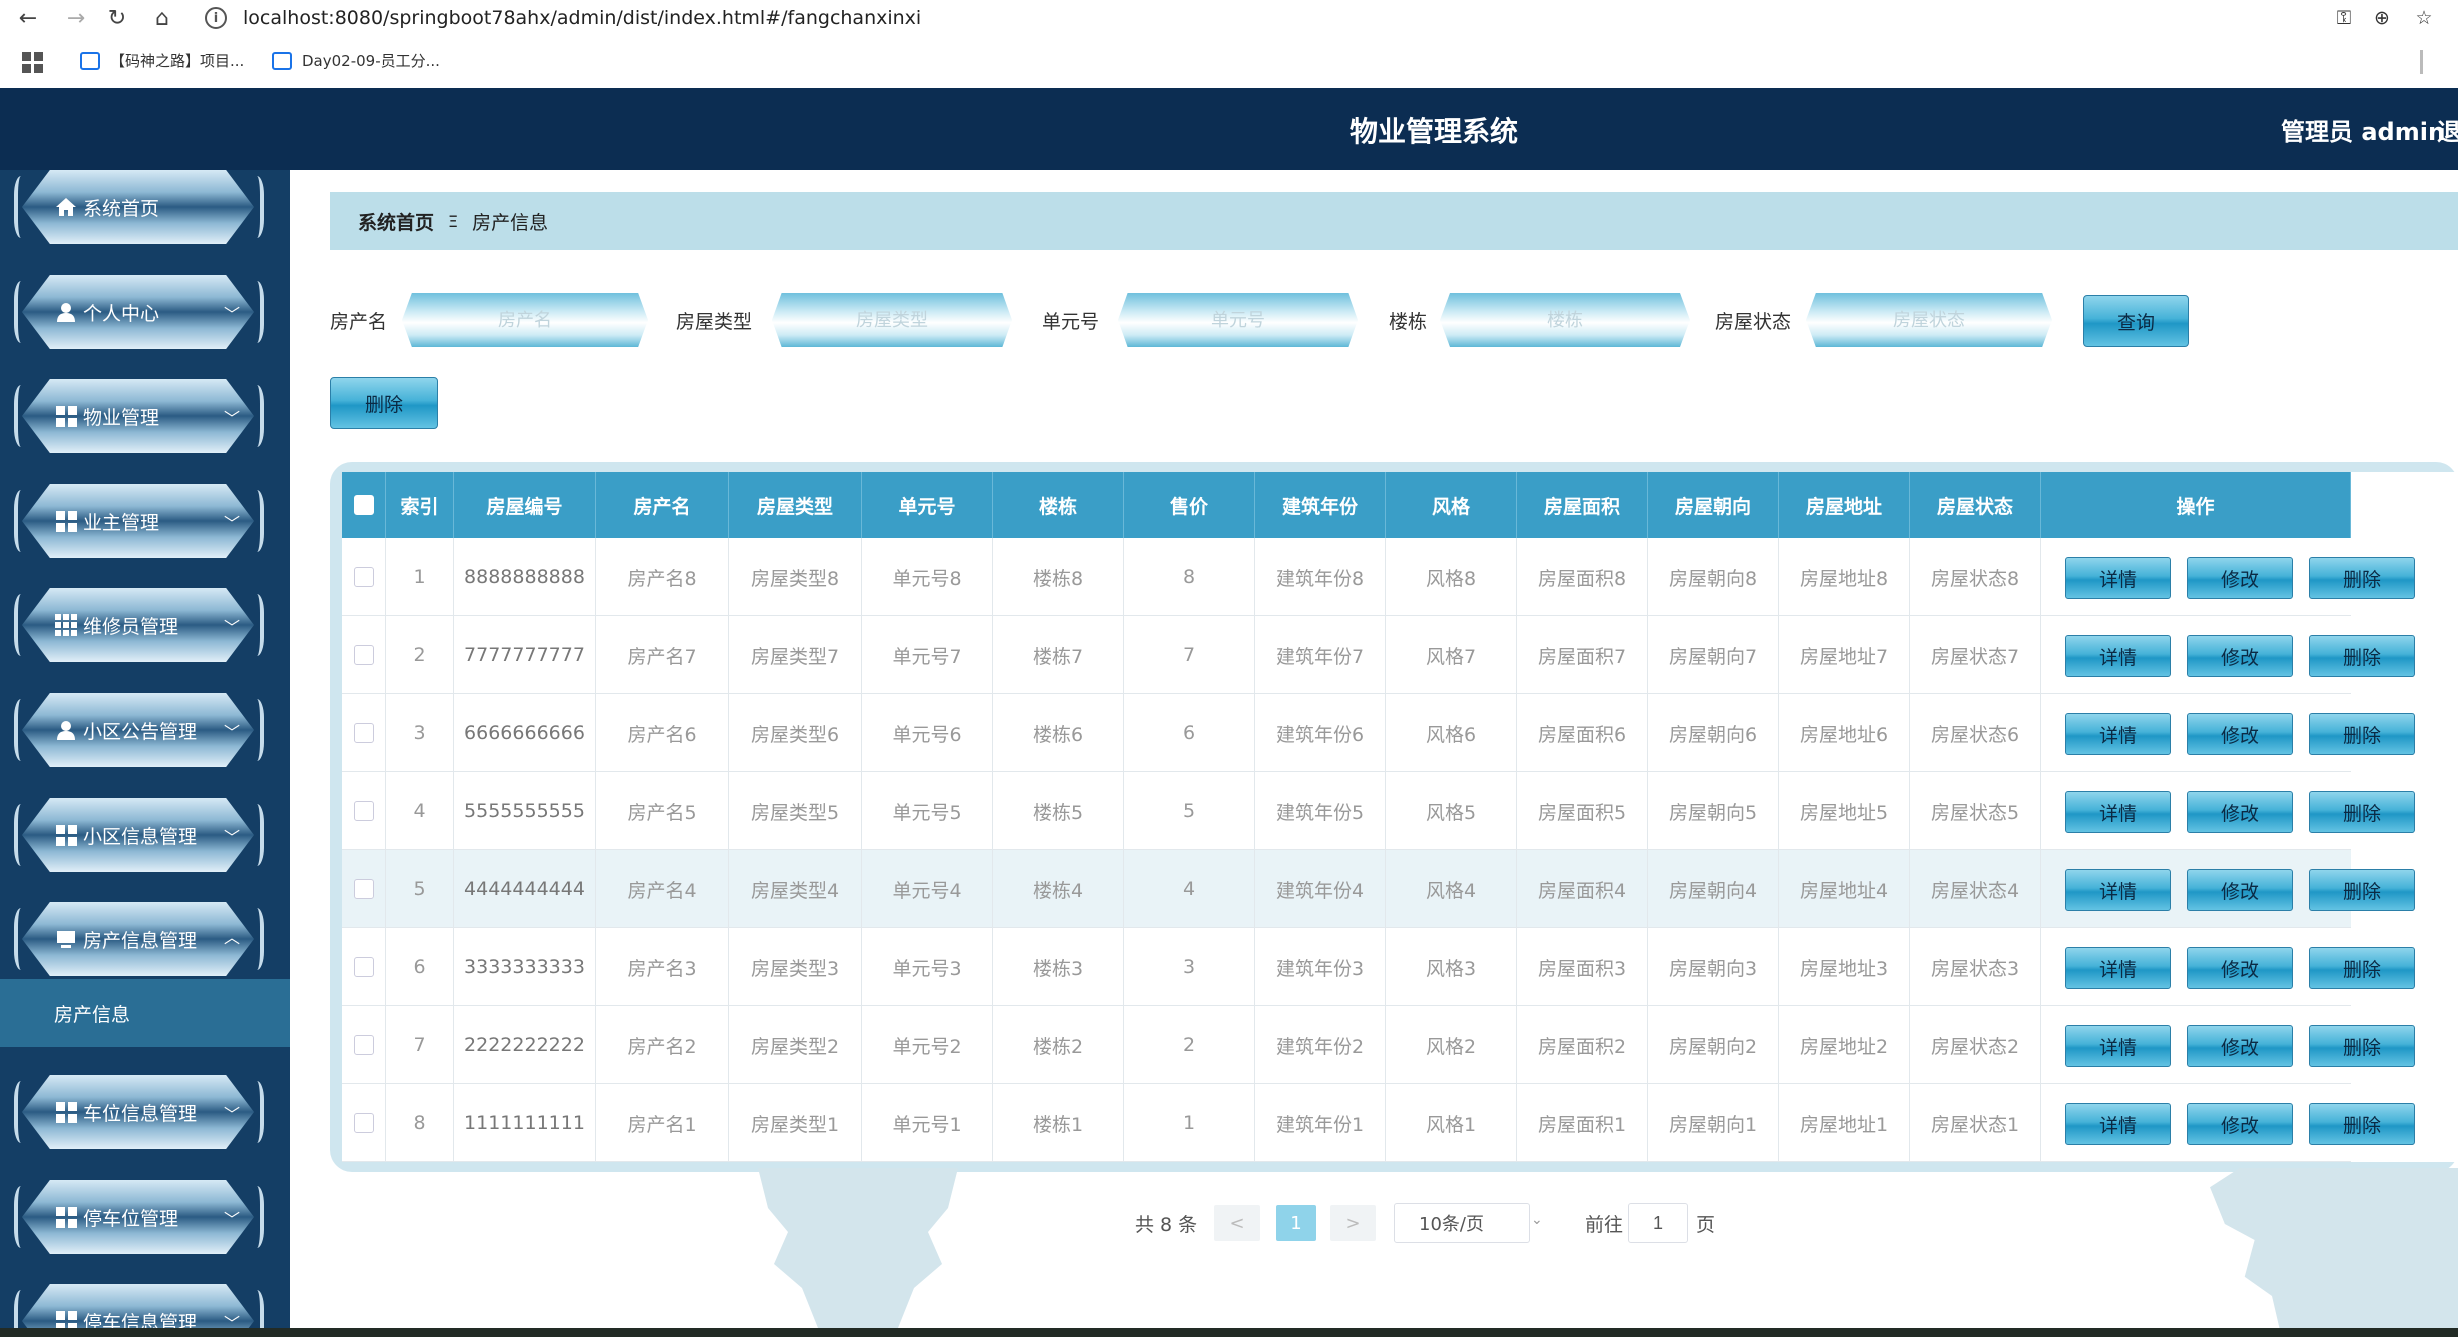 The image size is (2458, 1337). I want to click on row-checkbox-cell, so click(364, 1045).